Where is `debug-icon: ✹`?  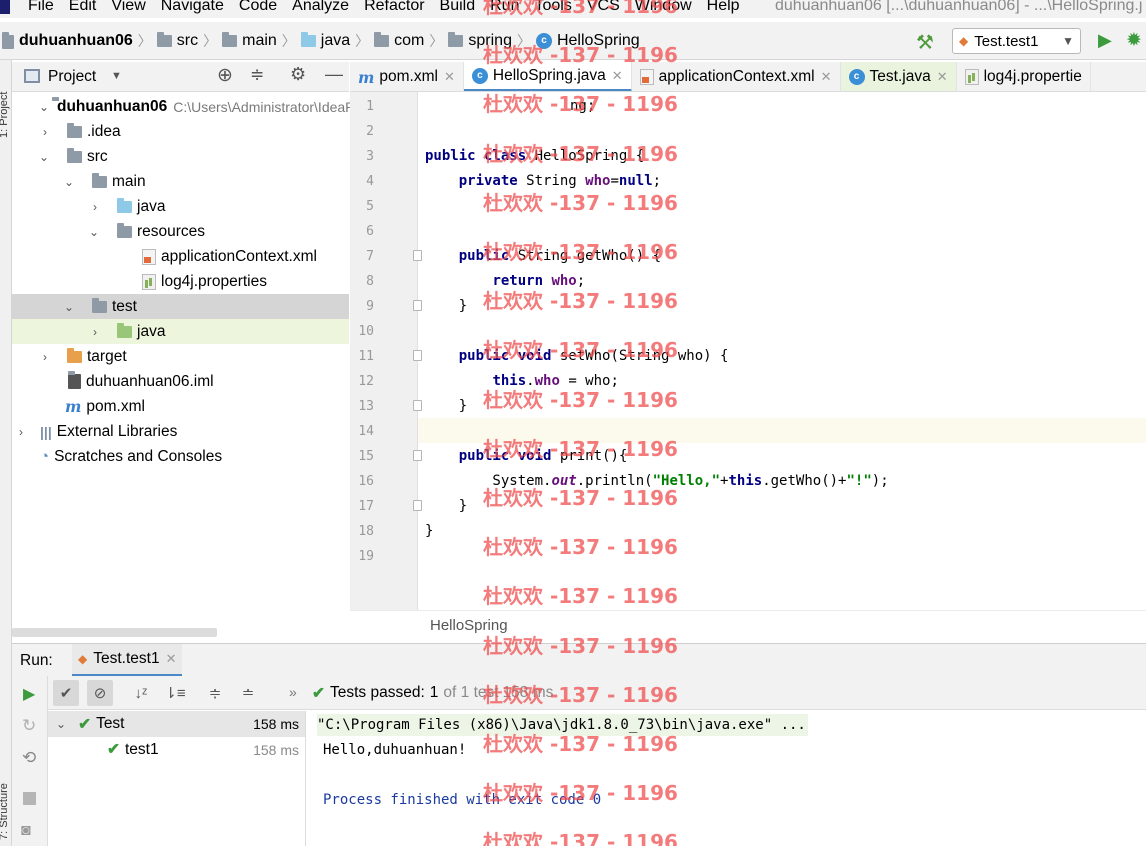
debug-icon: ✹ is located at coordinates (1134, 40).